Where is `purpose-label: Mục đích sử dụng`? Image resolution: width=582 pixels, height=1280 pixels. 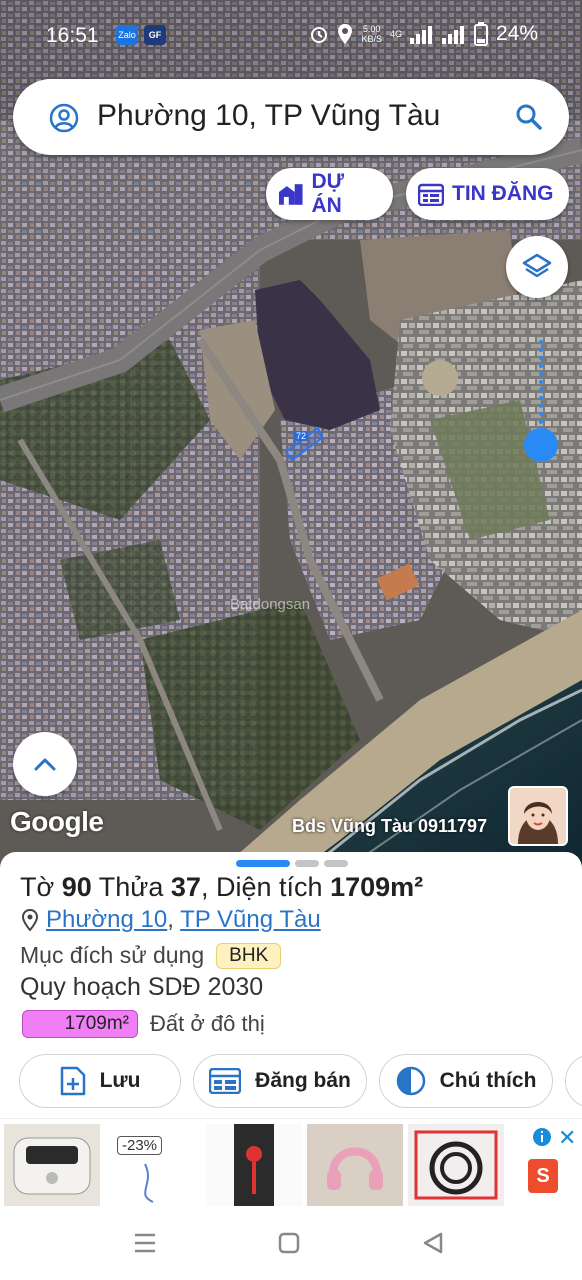 purpose-label: Mục đích sử dụng is located at coordinates (112, 955).